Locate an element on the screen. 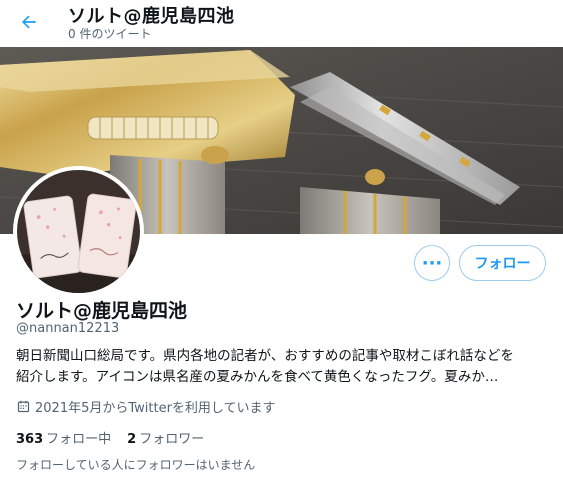 The width and height of the screenshot is (563, 485). followers-count: 2 is located at coordinates (132, 439).